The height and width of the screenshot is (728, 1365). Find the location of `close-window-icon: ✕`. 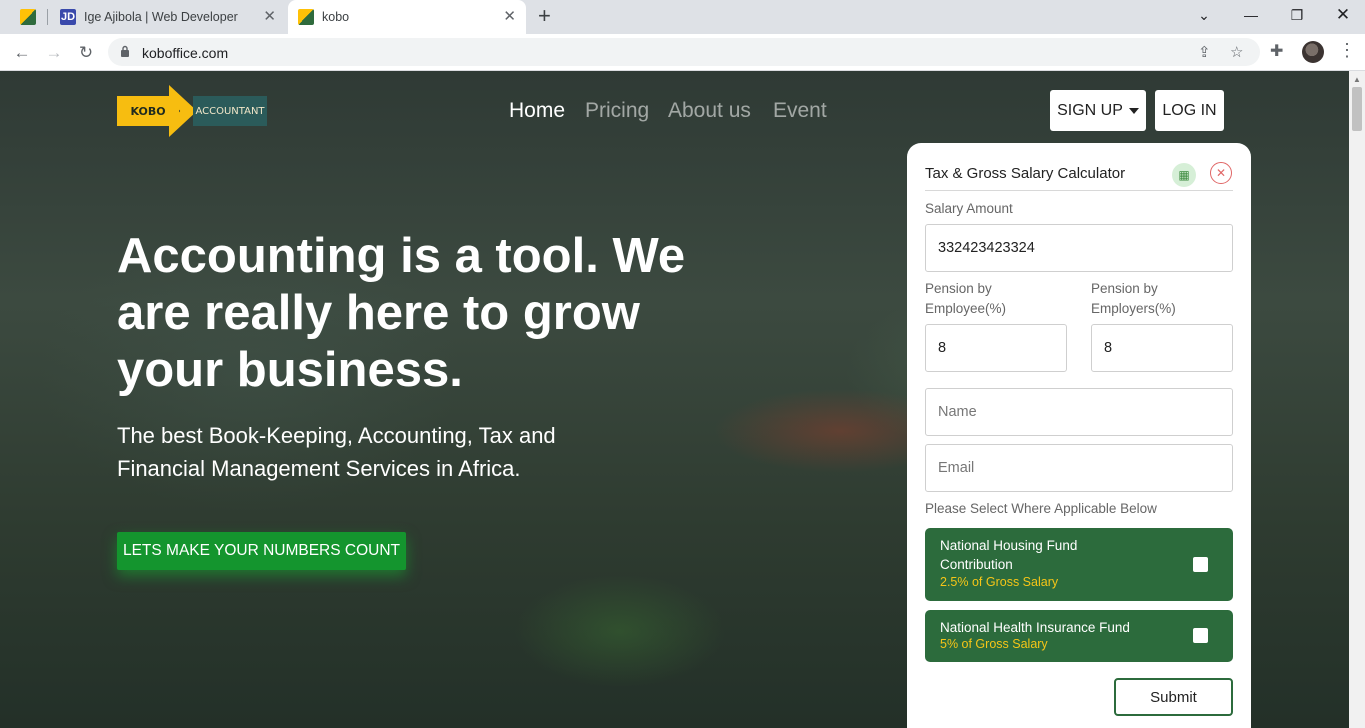

close-window-icon: ✕ is located at coordinates (1342, 15).